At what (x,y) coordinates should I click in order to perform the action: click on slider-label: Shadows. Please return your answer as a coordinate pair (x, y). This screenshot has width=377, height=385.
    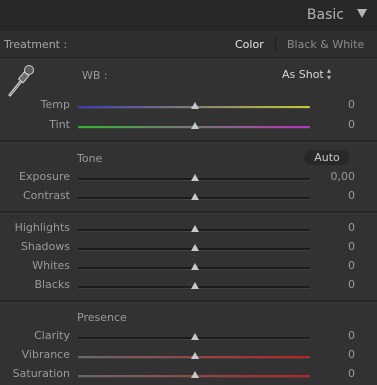
    Looking at the image, I should click on (45, 246).